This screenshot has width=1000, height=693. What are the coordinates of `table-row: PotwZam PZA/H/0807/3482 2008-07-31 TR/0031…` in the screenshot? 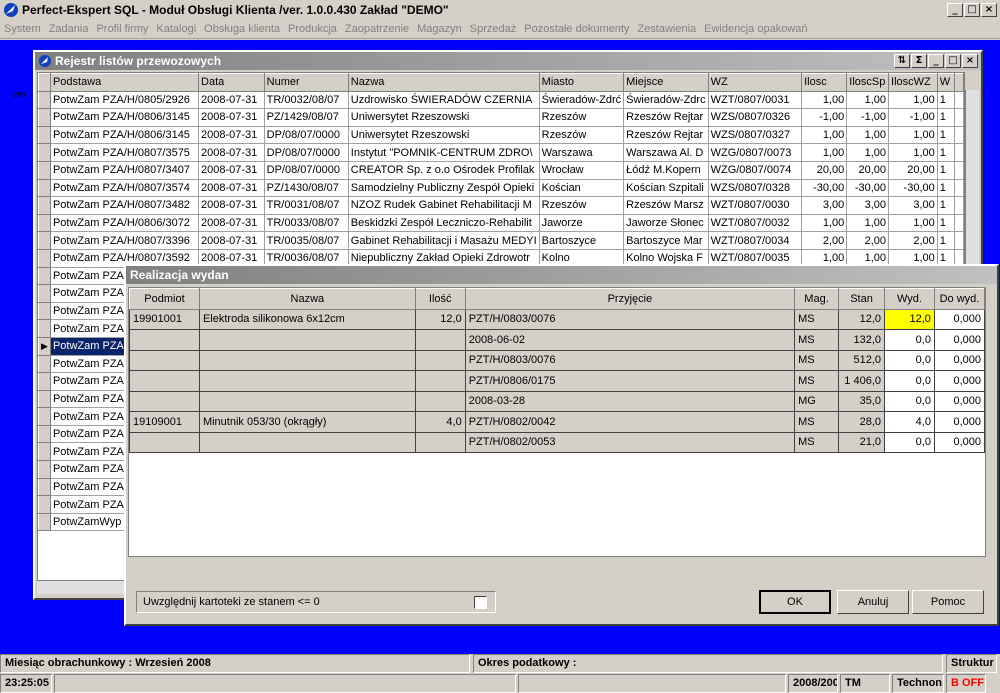 It's located at (501, 205).